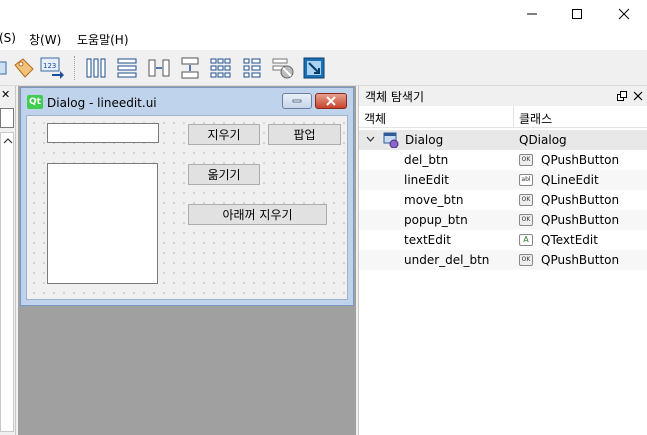 Image resolution: width=647 pixels, height=435 pixels. What do you see at coordinates (513, 117) in the screenshot?
I see `column-divider` at bounding box center [513, 117].